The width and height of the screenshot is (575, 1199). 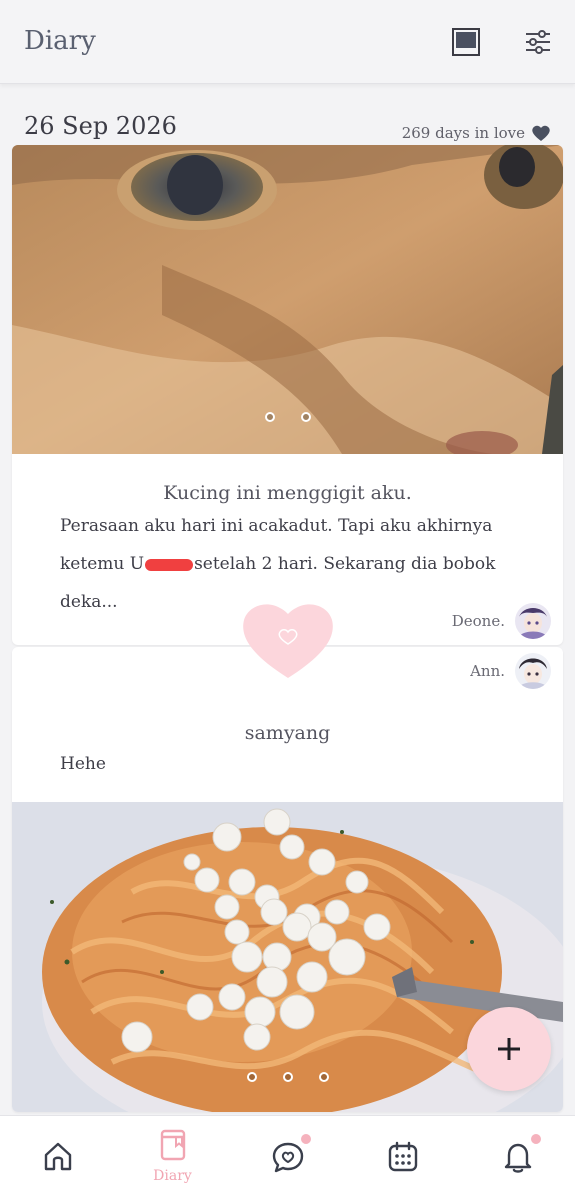 I want to click on entry-title: Kucing ini menggigit aku., so click(x=287, y=493).